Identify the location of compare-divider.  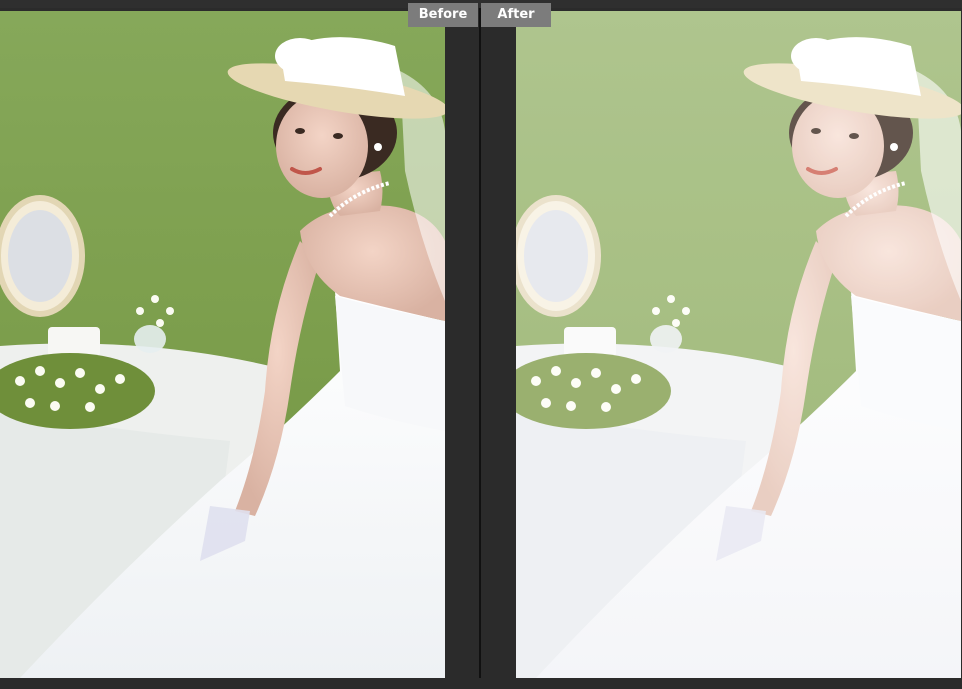
(480, 348).